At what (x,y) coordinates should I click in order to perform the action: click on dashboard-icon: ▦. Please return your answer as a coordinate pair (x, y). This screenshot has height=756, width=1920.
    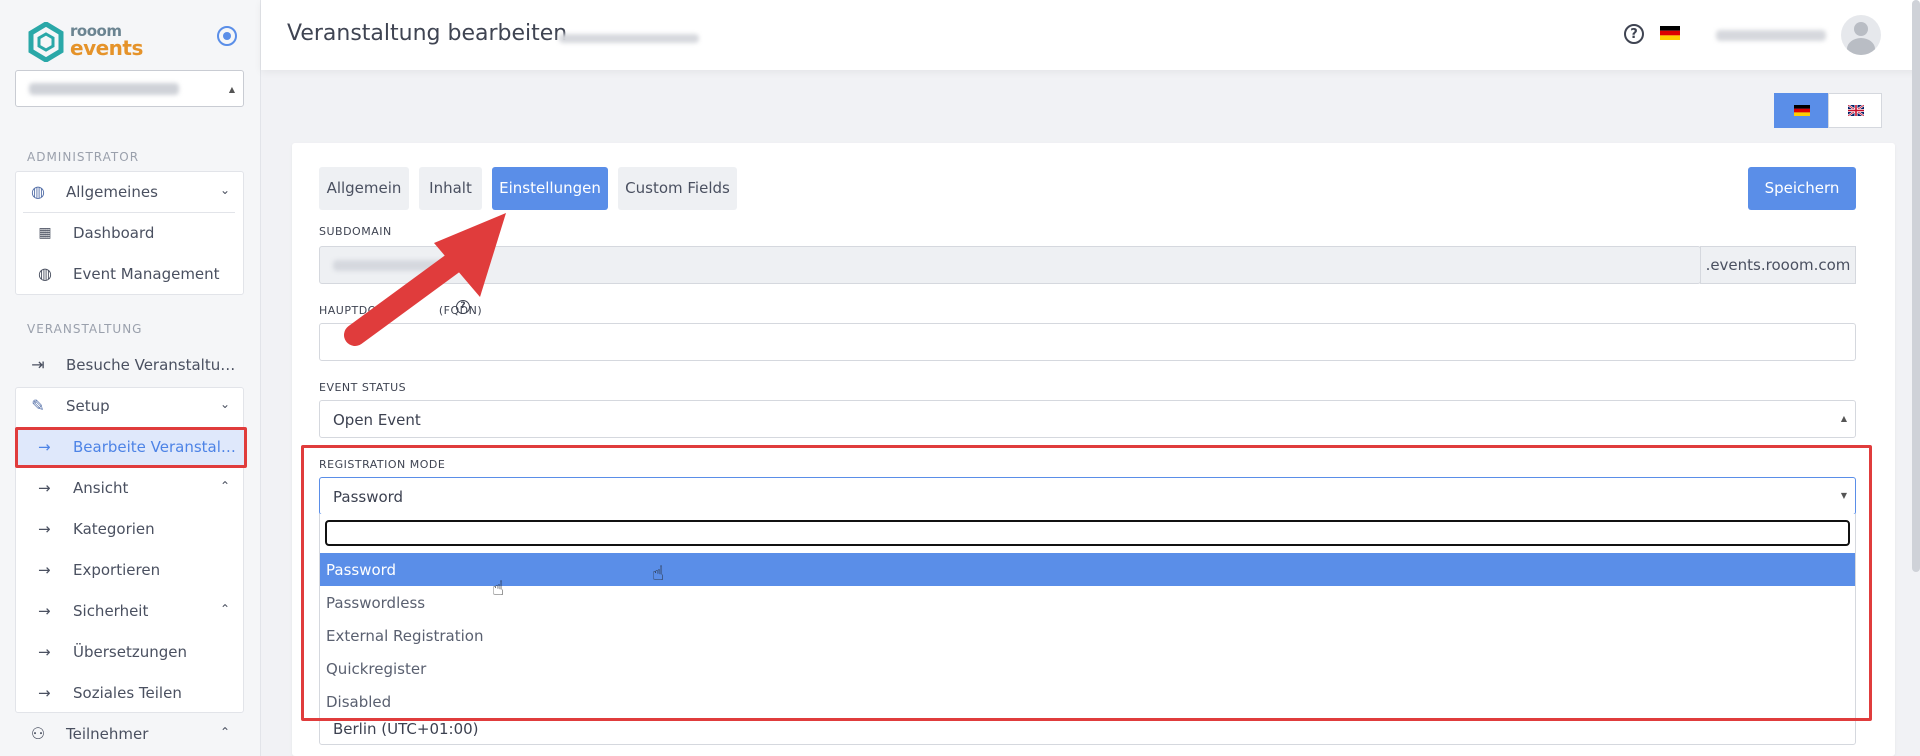
    Looking at the image, I should click on (45, 233).